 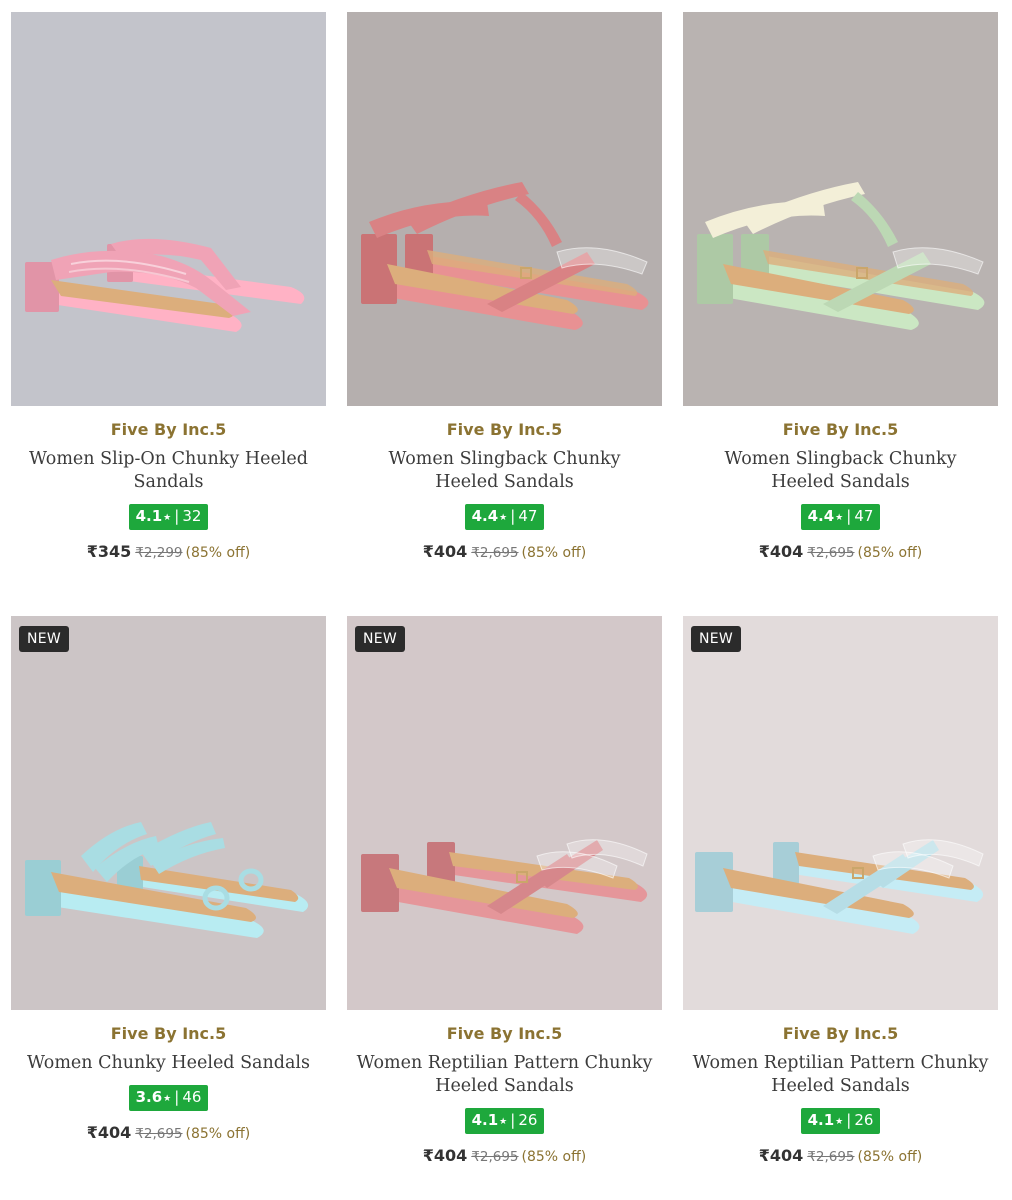 What do you see at coordinates (192, 516) in the screenshot?
I see `rating-count: 32` at bounding box center [192, 516].